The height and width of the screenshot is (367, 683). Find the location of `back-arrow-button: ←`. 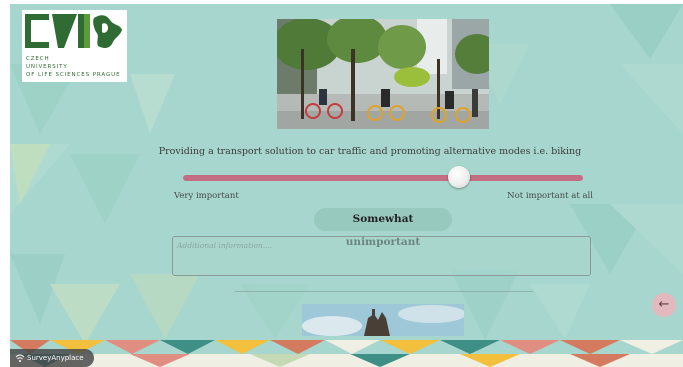

back-arrow-button: ← is located at coordinates (664, 305).